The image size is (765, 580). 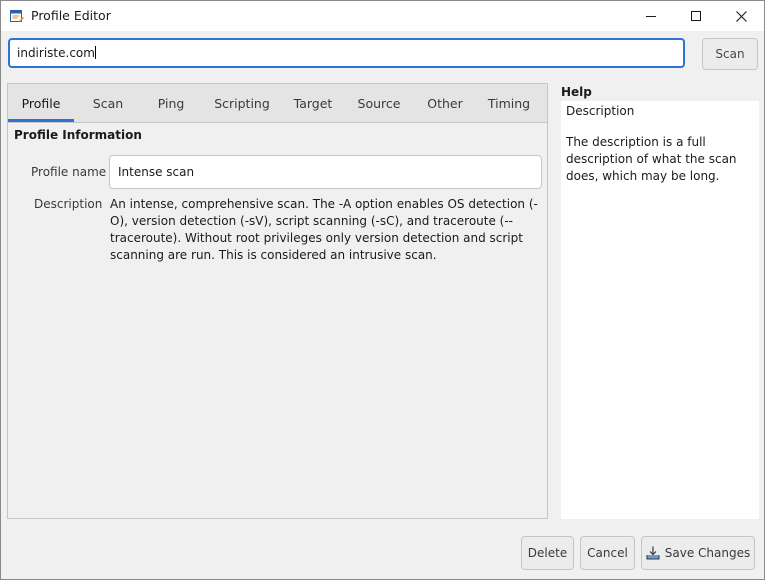 What do you see at coordinates (382, 16) in the screenshot?
I see `title-bar: Profile Editor` at bounding box center [382, 16].